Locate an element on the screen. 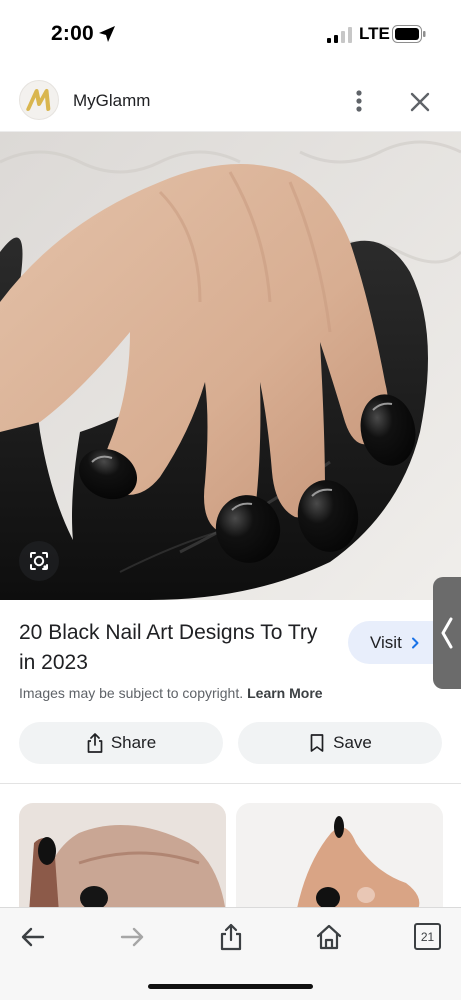 Image resolution: width=461 pixels, height=1000 pixels. bookmark-icon is located at coordinates (317, 743).